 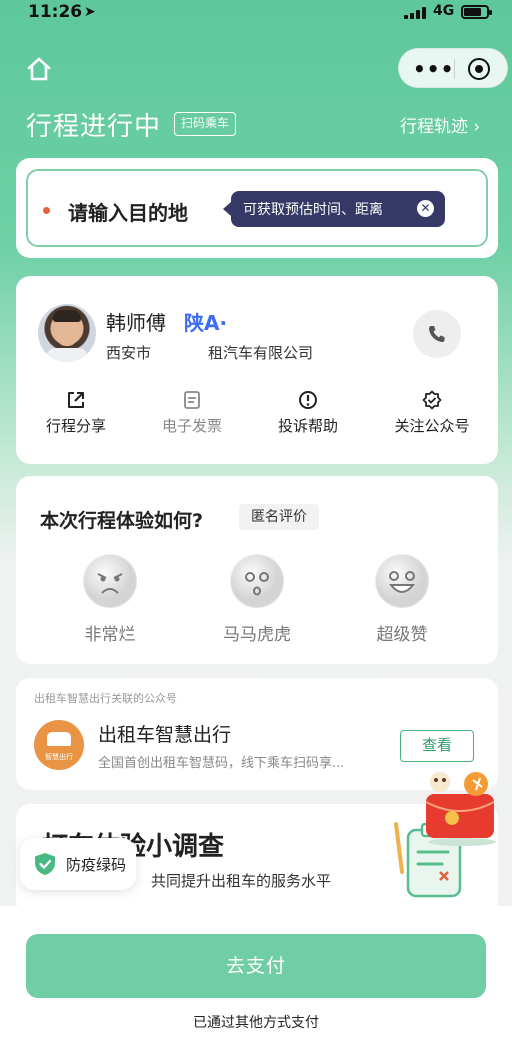 I want to click on action-label: 行程分享, so click(x=75, y=426).